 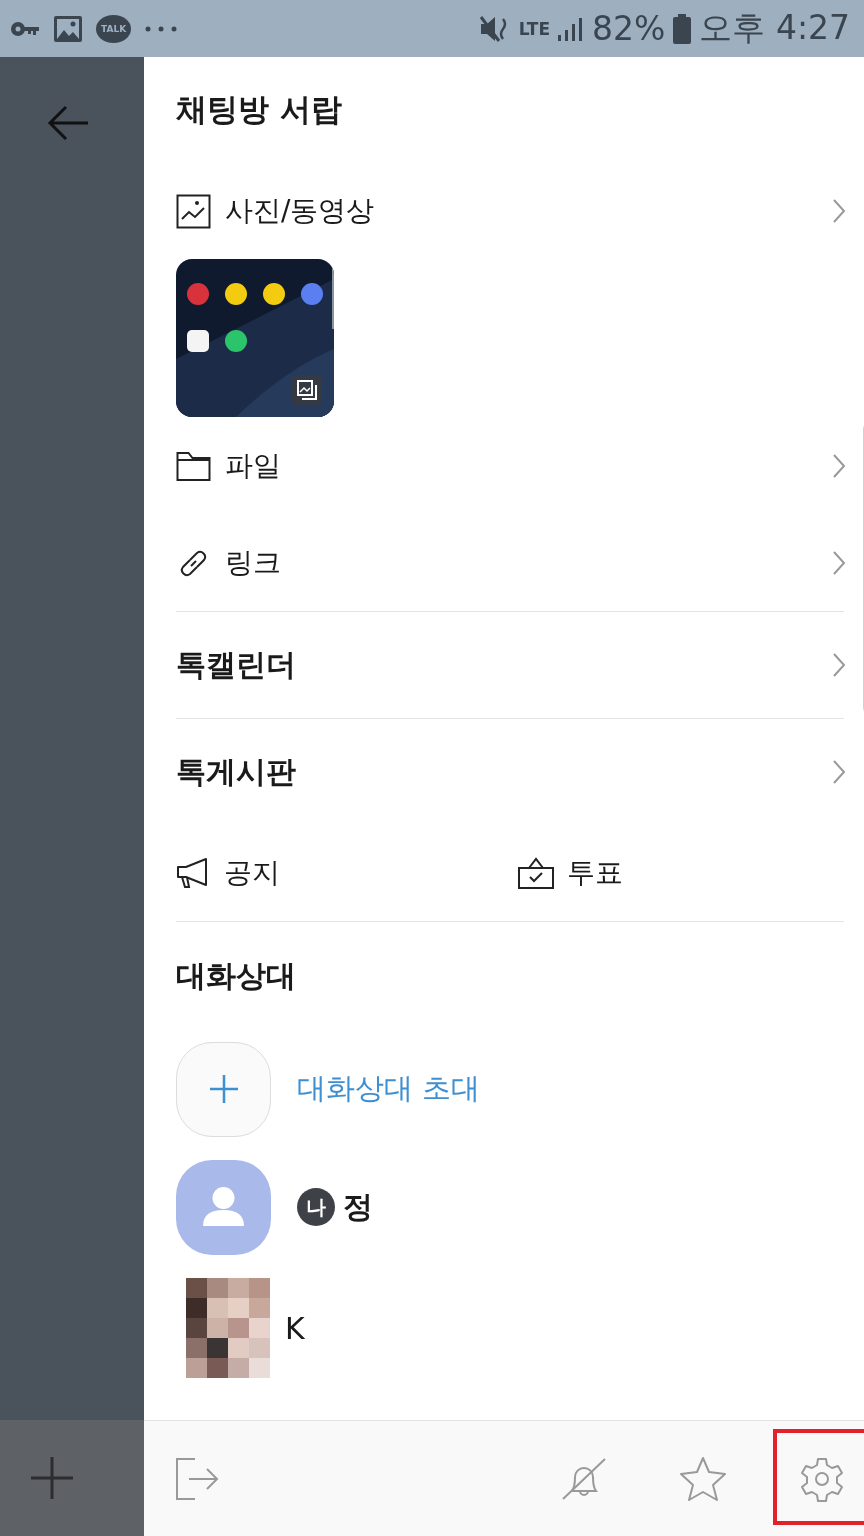 I want to click on notice-button: 공지, so click(x=339, y=873).